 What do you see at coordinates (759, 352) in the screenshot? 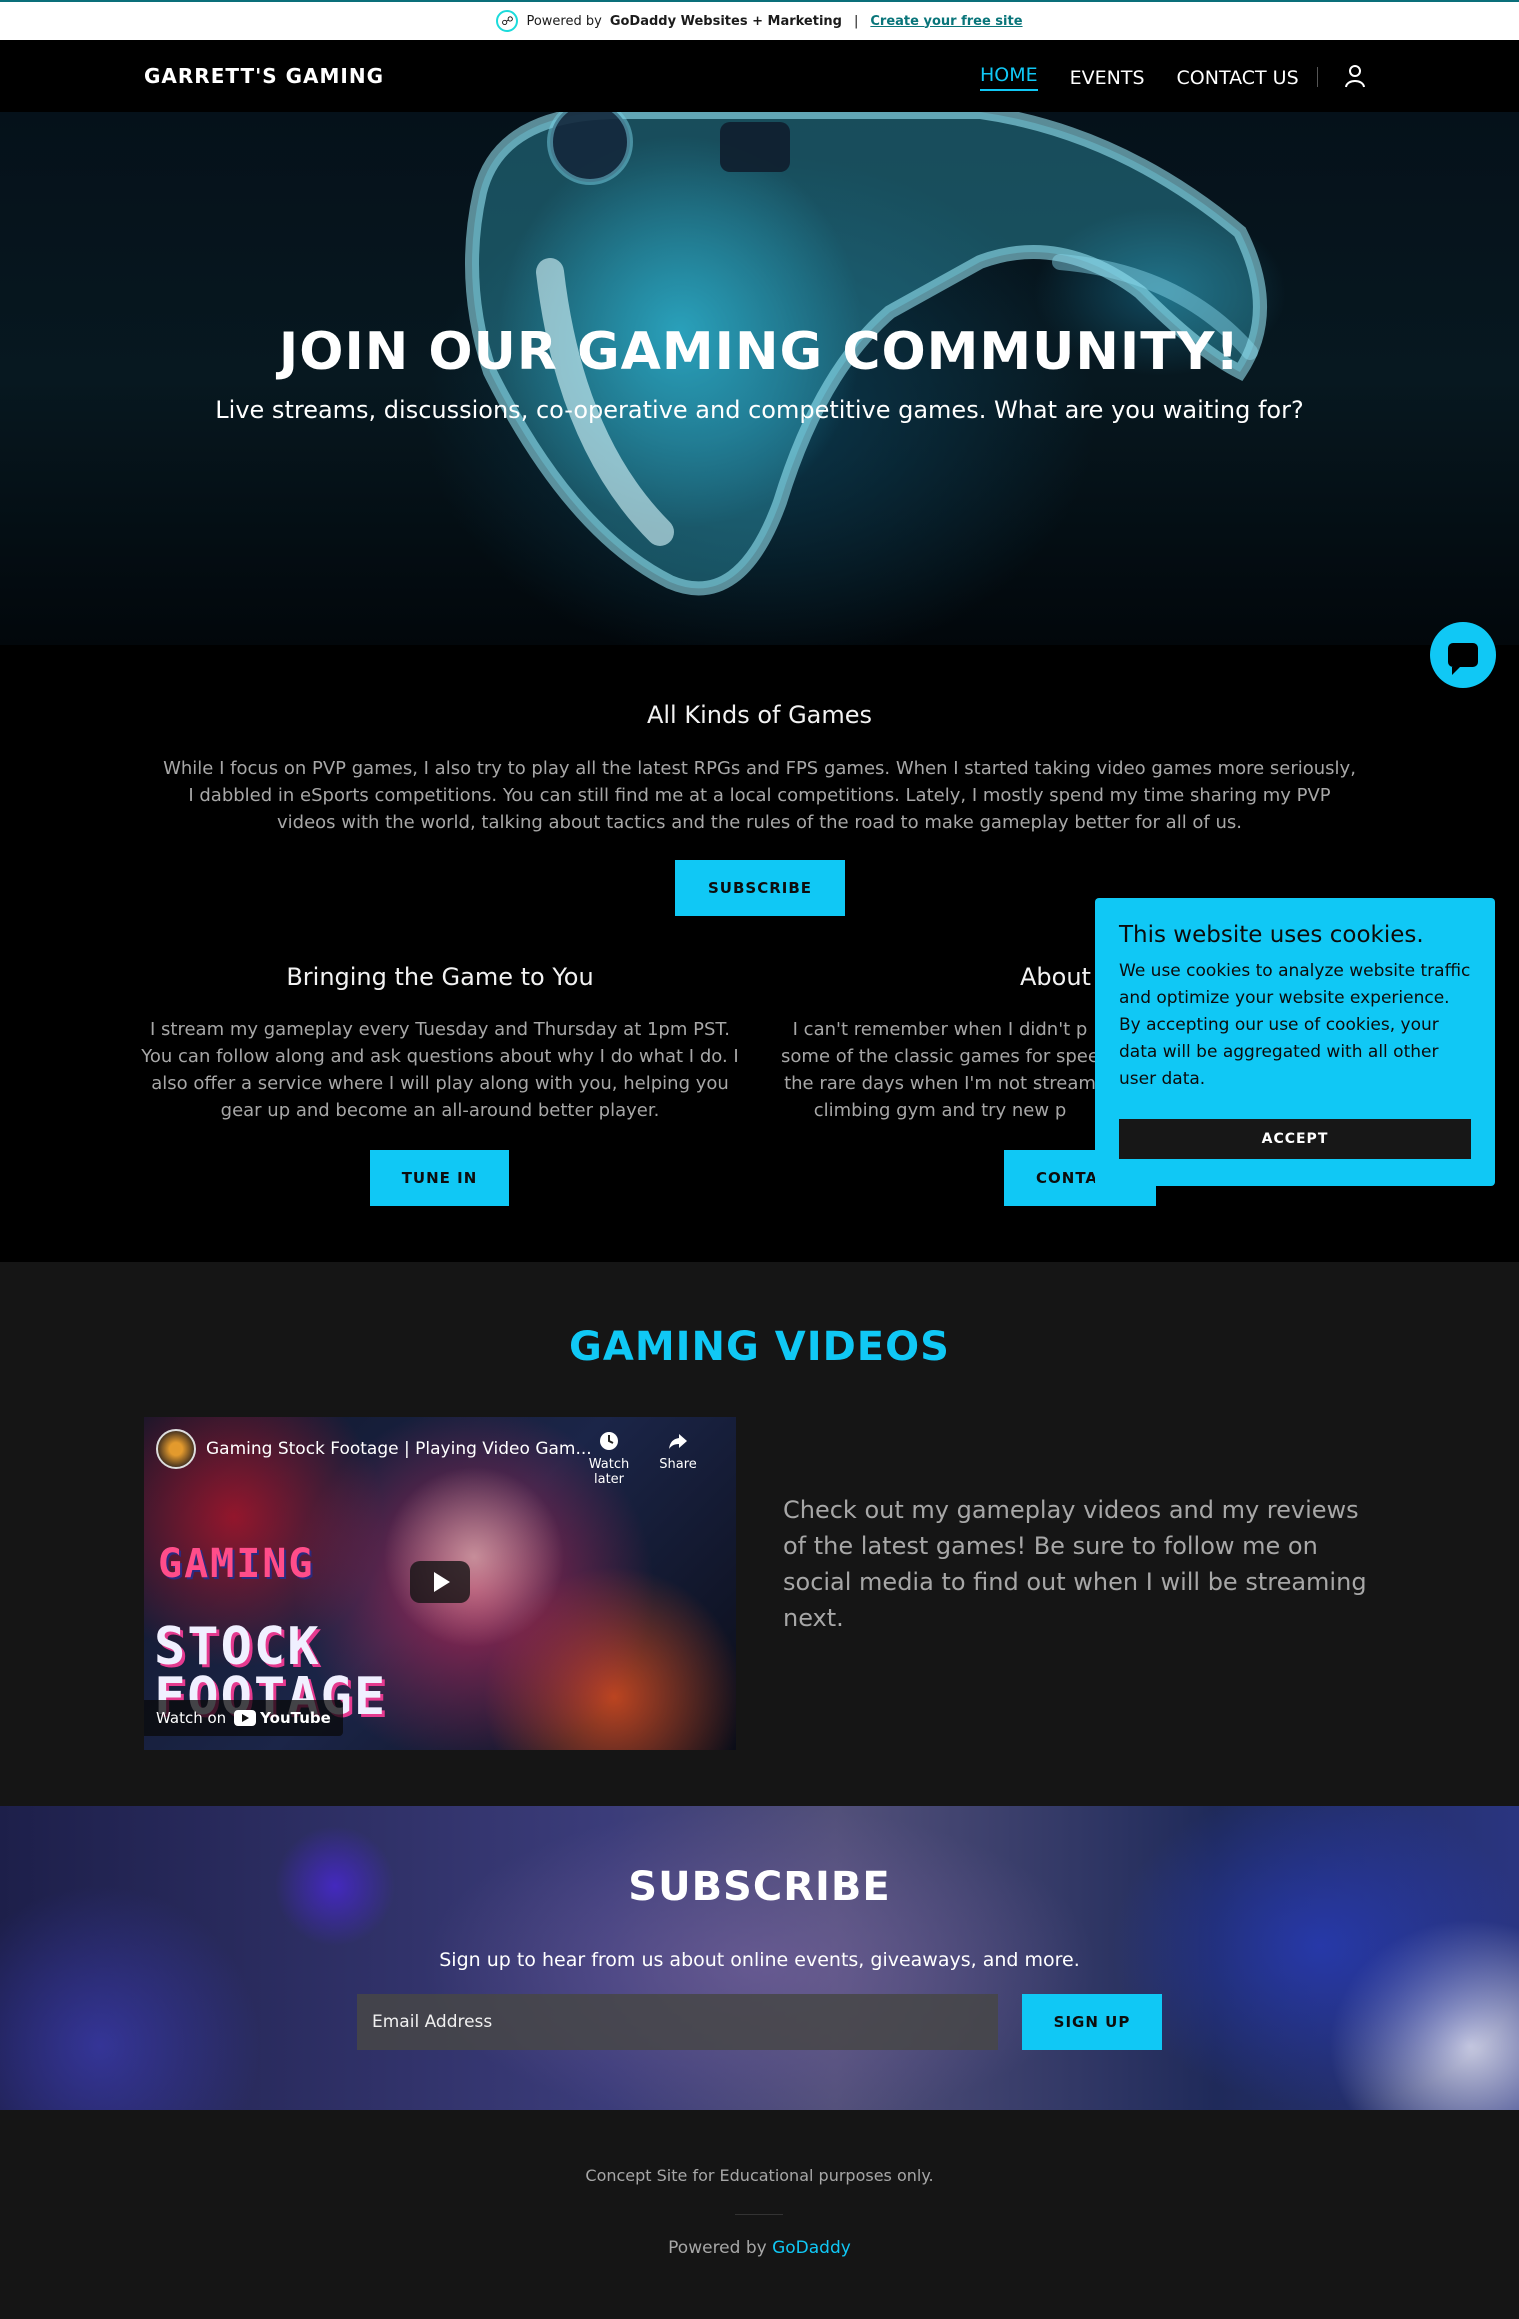
I see `hero-title: JOIN OUR GAMING COMMUNITY!` at bounding box center [759, 352].